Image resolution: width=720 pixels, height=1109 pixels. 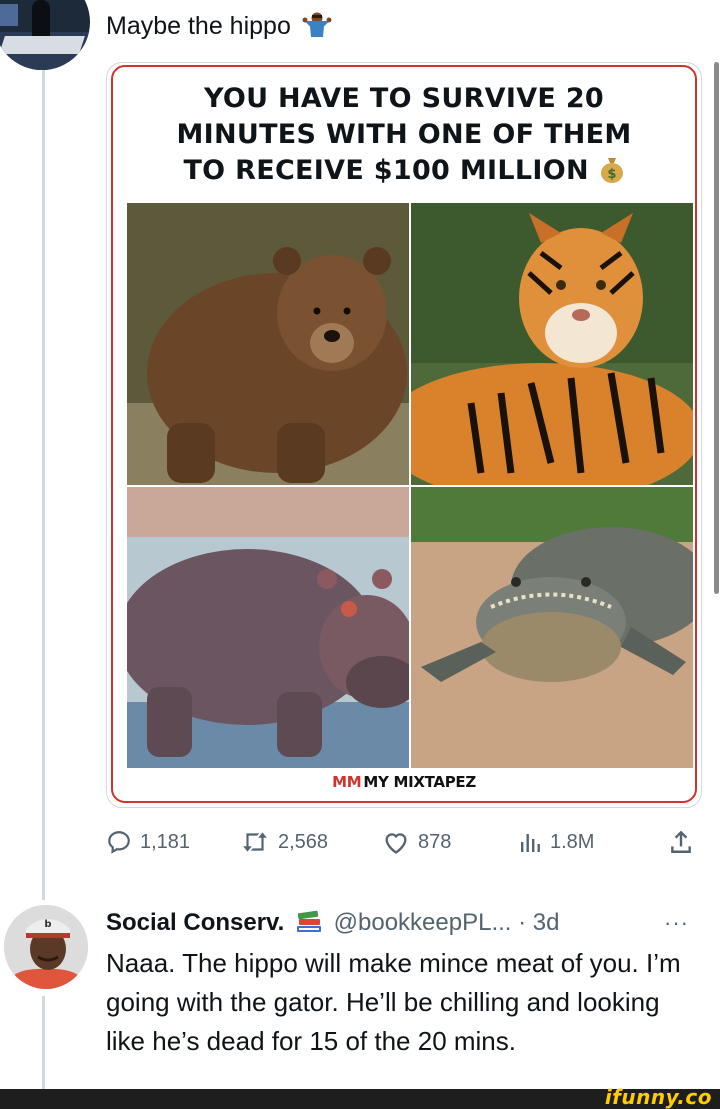 What do you see at coordinates (546, 922) in the screenshot?
I see `reply-timestamp: 3d` at bounding box center [546, 922].